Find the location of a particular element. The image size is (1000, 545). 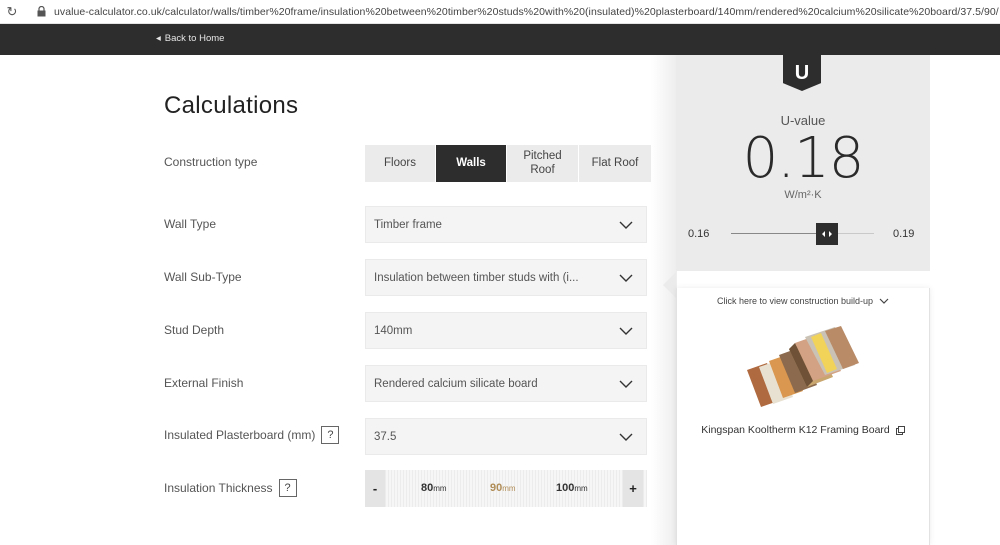

external-finish-select: Rendered calcium silicate board is located at coordinates (506, 383).